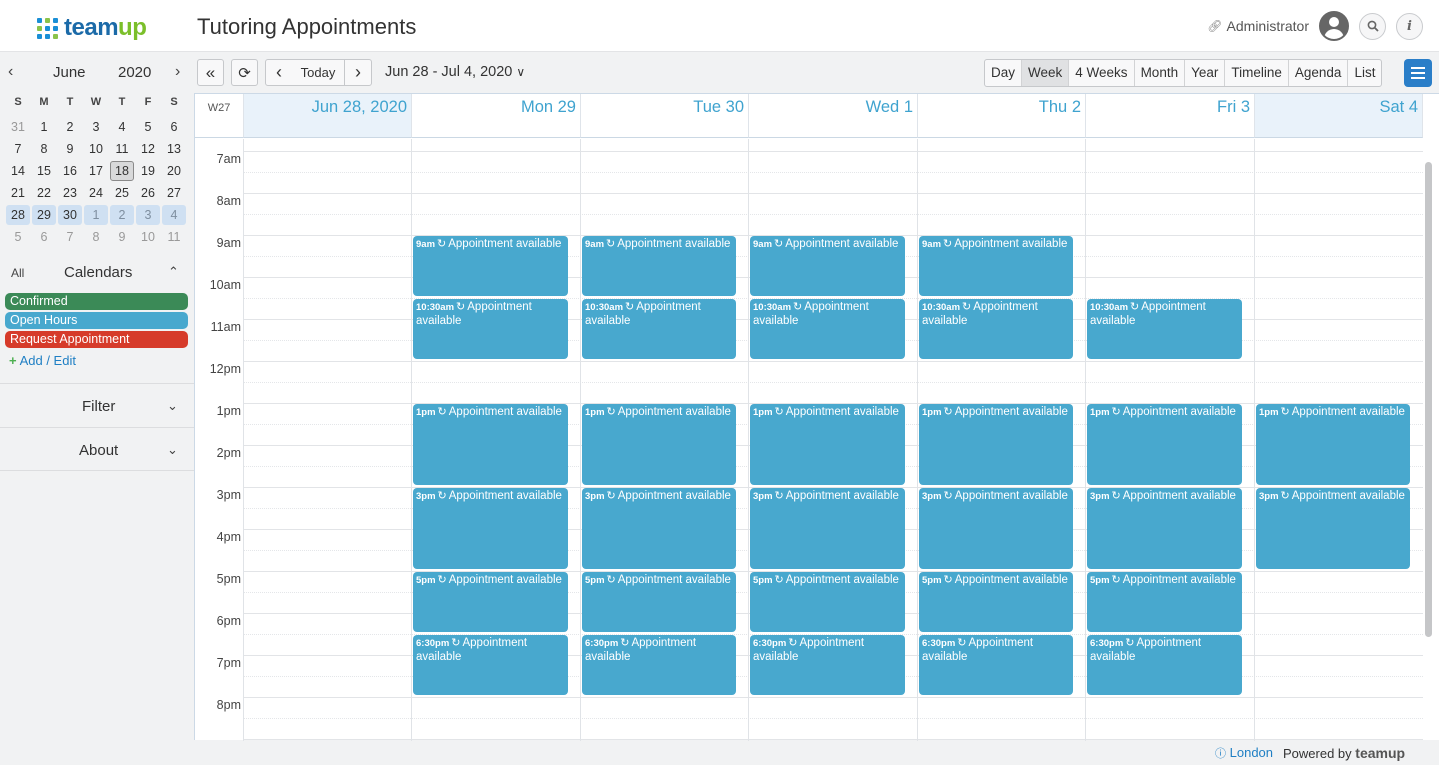 This screenshot has width=1439, height=765. Describe the element at coordinates (665, 116) in the screenshot. I see `day-header: Tue 30` at that location.